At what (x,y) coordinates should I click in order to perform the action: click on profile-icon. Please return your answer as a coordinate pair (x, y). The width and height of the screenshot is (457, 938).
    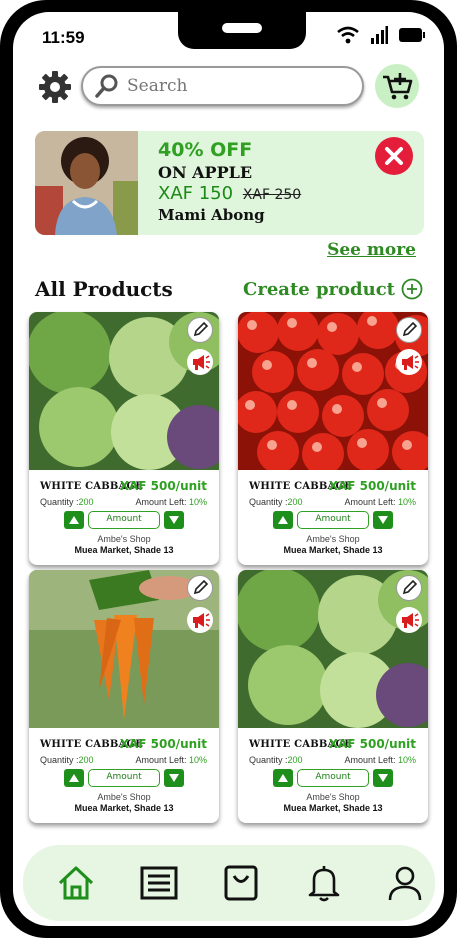
    Looking at the image, I should click on (405, 883).